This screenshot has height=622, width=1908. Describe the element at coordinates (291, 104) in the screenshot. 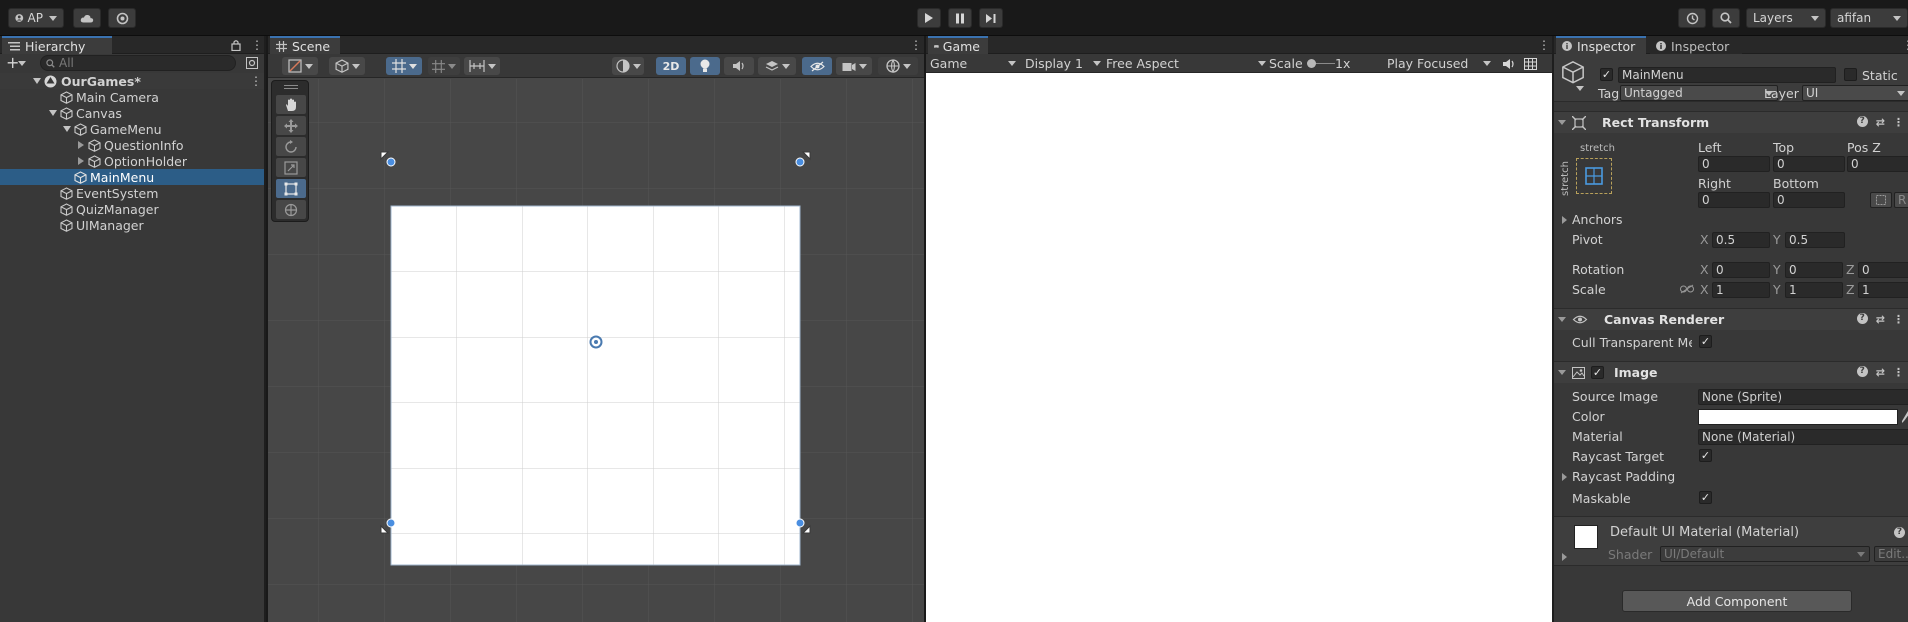

I see `hand-tool-button` at that location.